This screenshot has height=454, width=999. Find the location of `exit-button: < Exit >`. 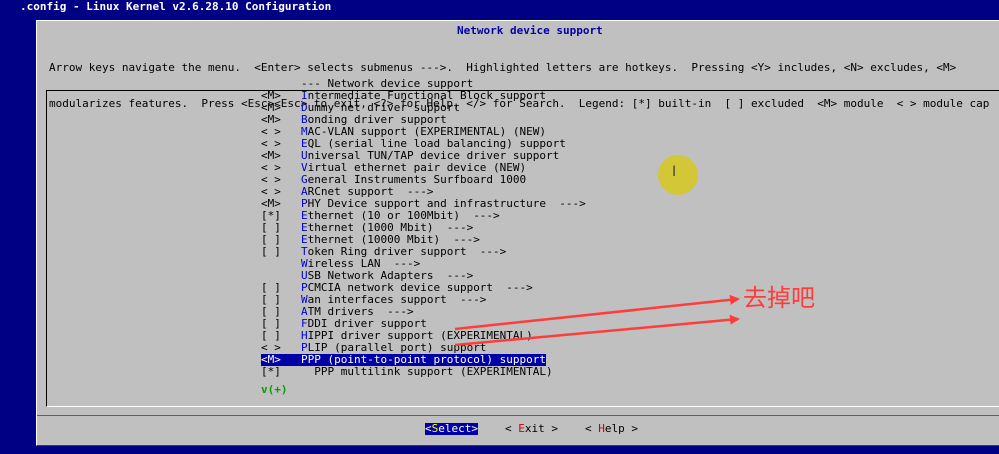

exit-button: < Exit > is located at coordinates (531, 429).